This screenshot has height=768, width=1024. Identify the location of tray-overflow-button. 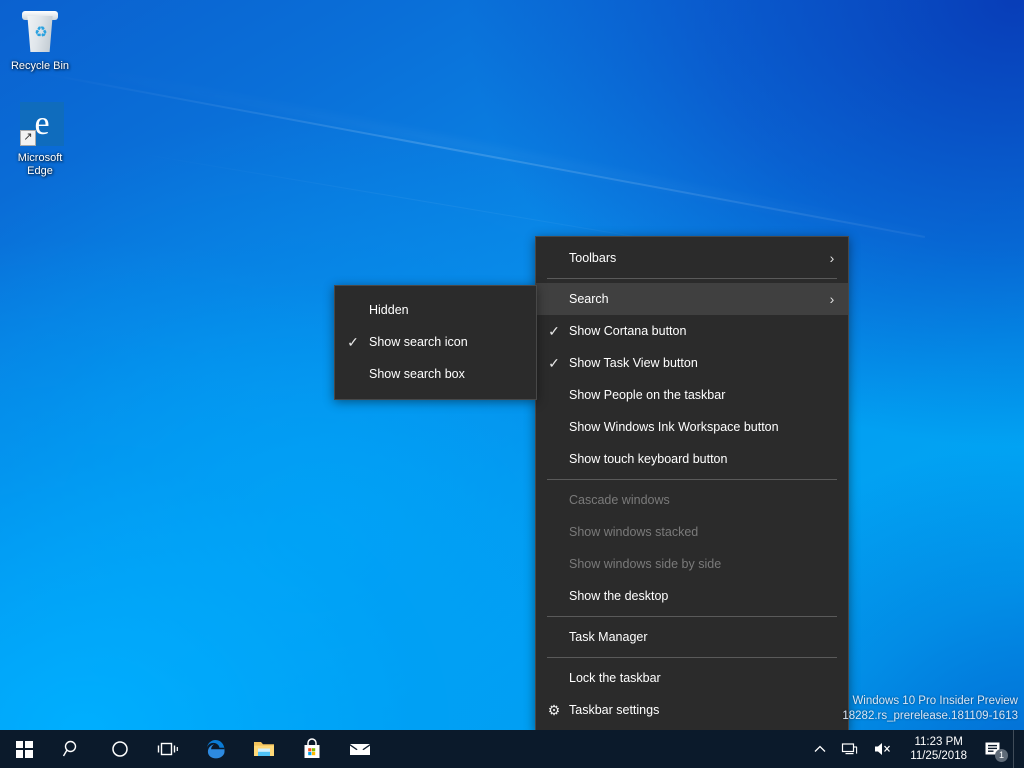
(820, 749).